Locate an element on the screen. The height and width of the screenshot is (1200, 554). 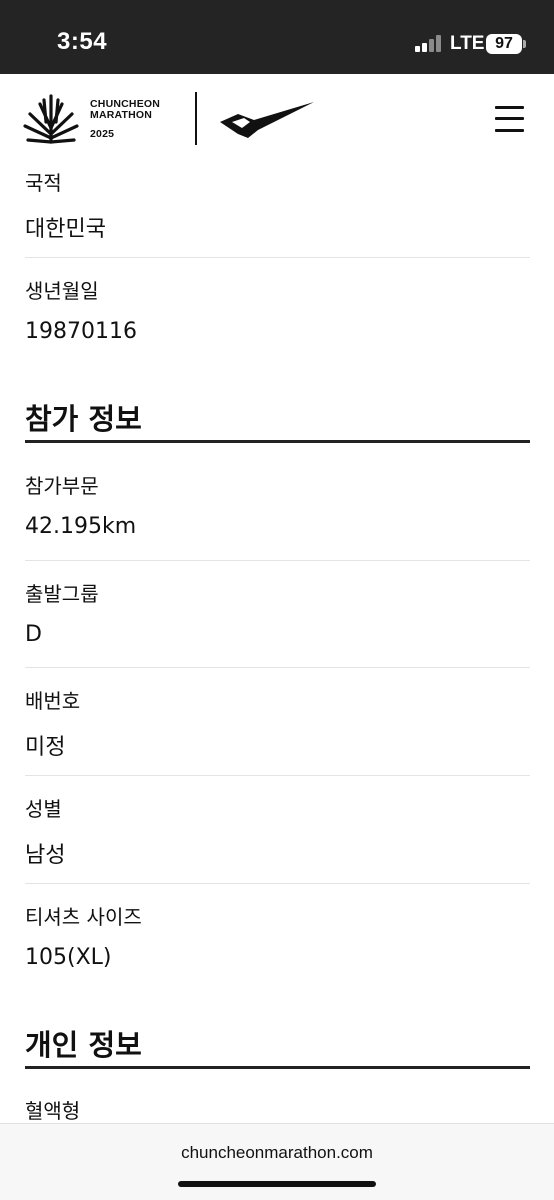
signal-strength-icon is located at coordinates (429, 43).